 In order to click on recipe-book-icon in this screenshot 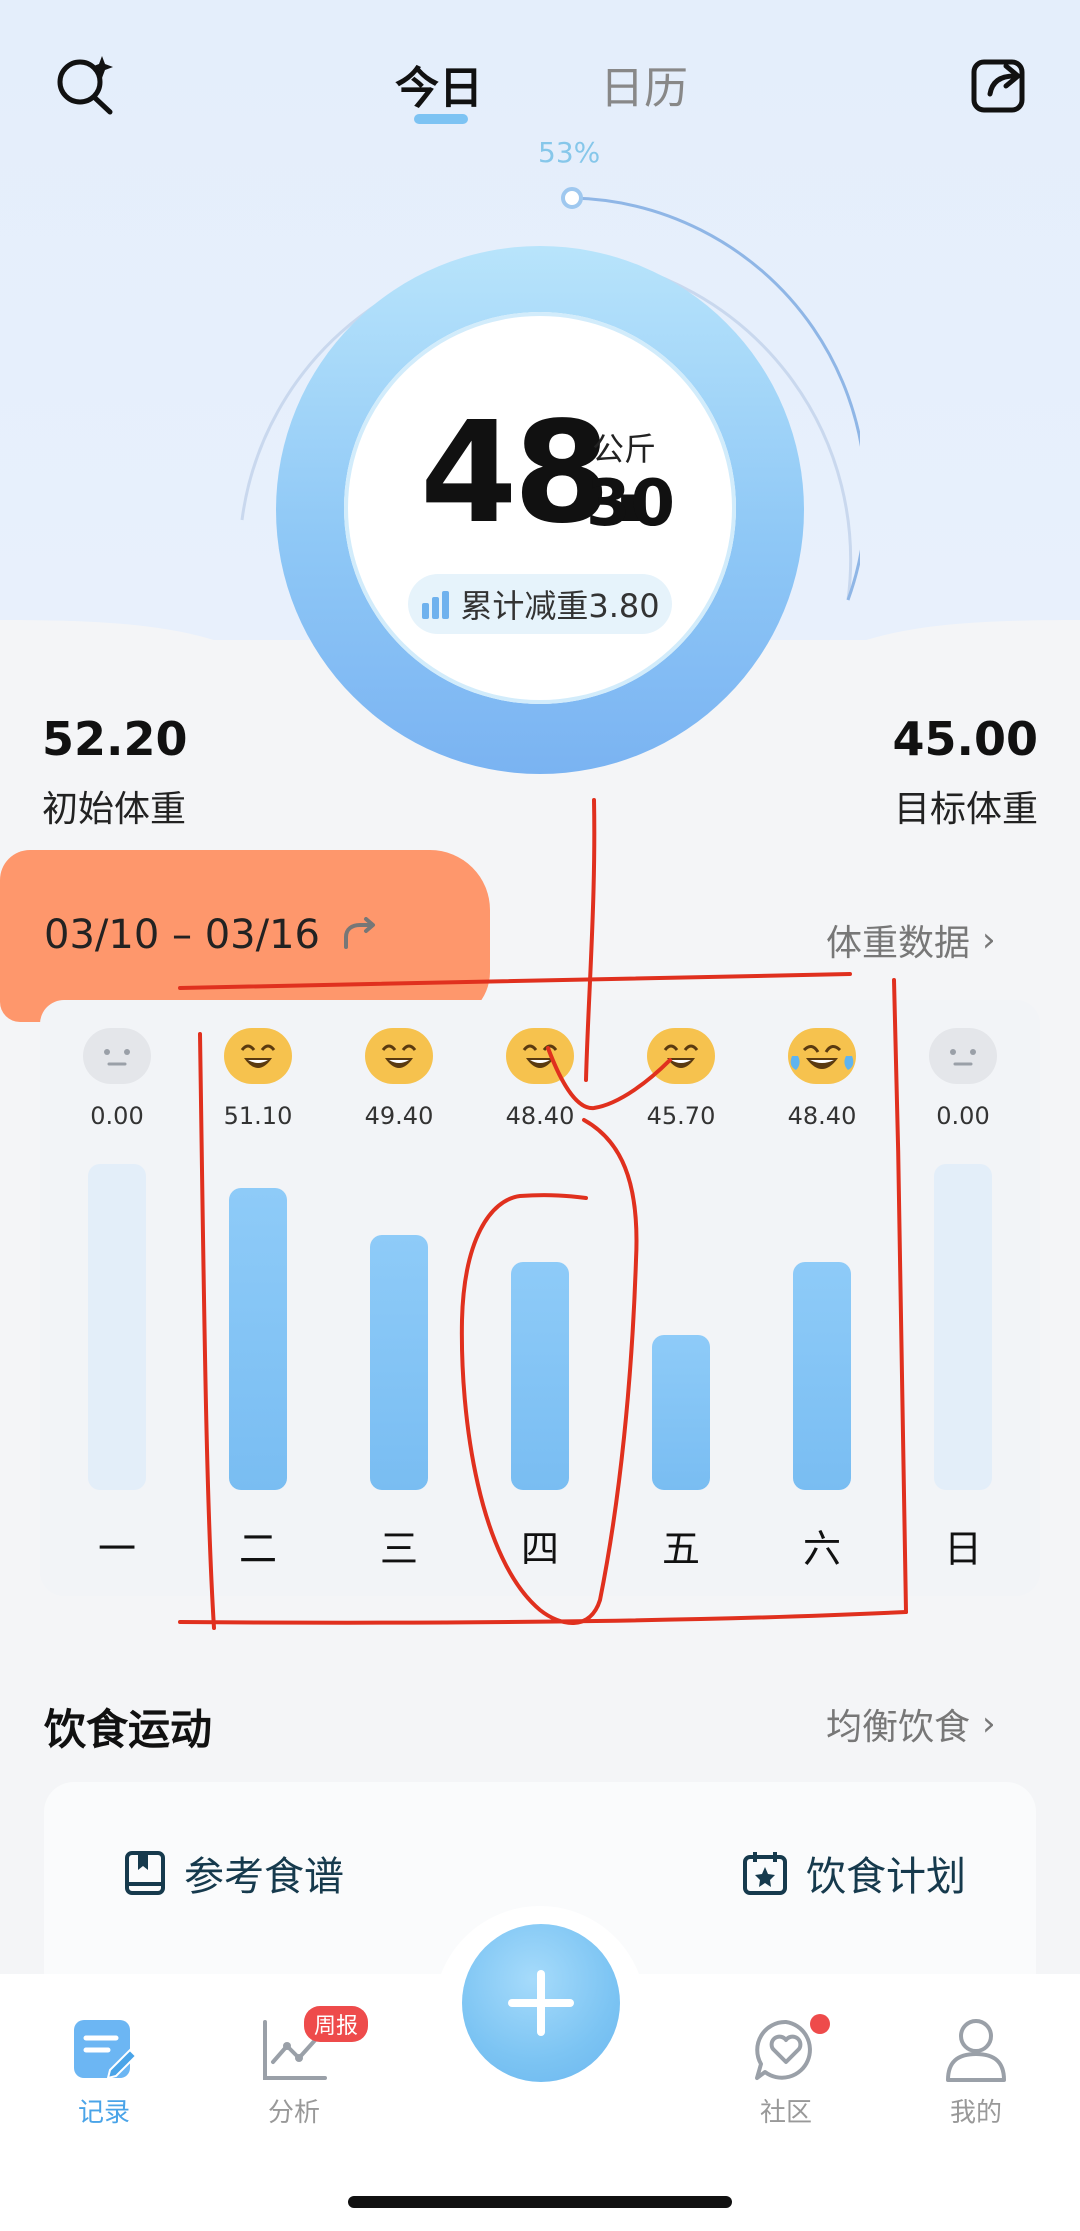, I will do `click(145, 1873)`.